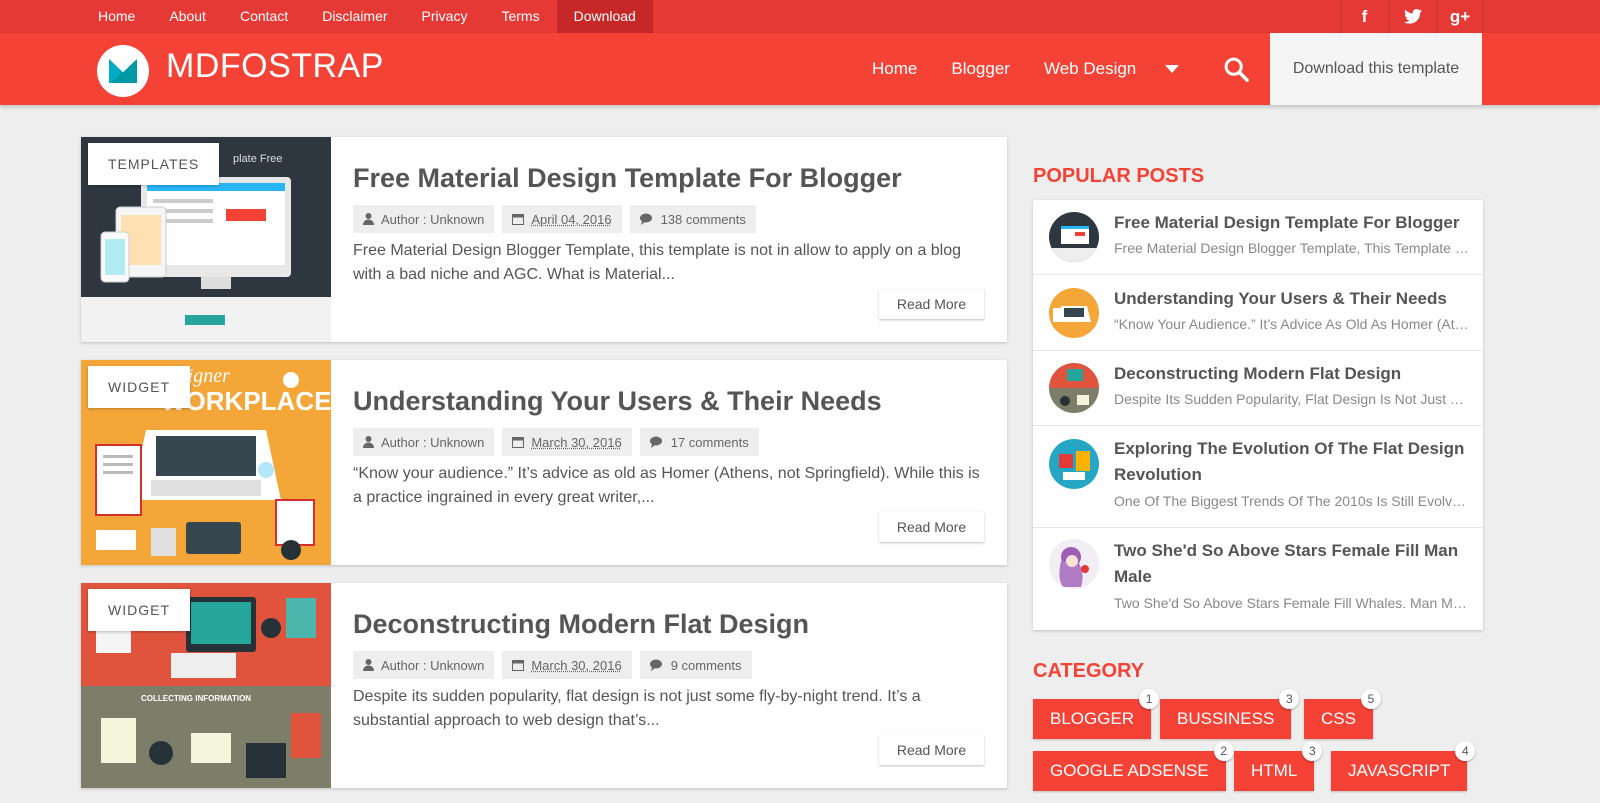 This screenshot has height=803, width=1600. I want to click on comments-chip: 138 comments, so click(692, 219).